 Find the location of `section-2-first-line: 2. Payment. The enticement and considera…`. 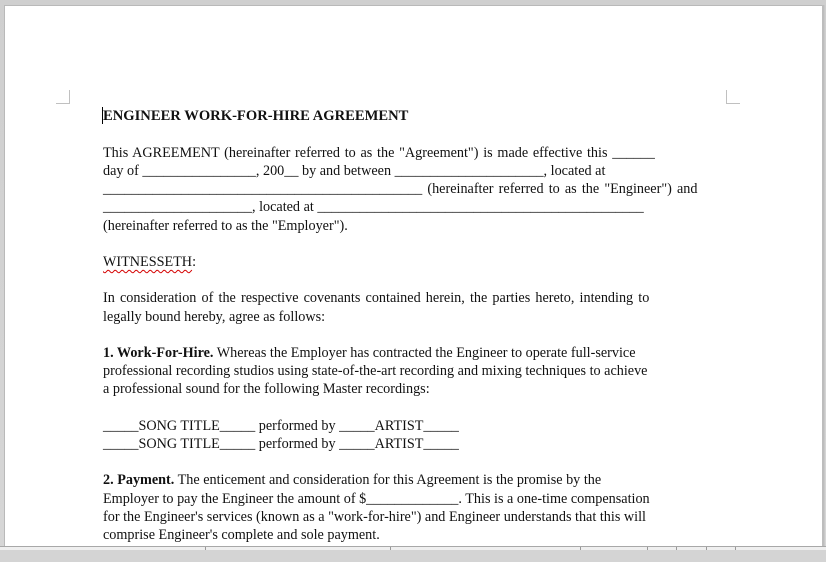

section-2-first-line: 2. Payment. The enticement and considera… is located at coordinates (413, 480).